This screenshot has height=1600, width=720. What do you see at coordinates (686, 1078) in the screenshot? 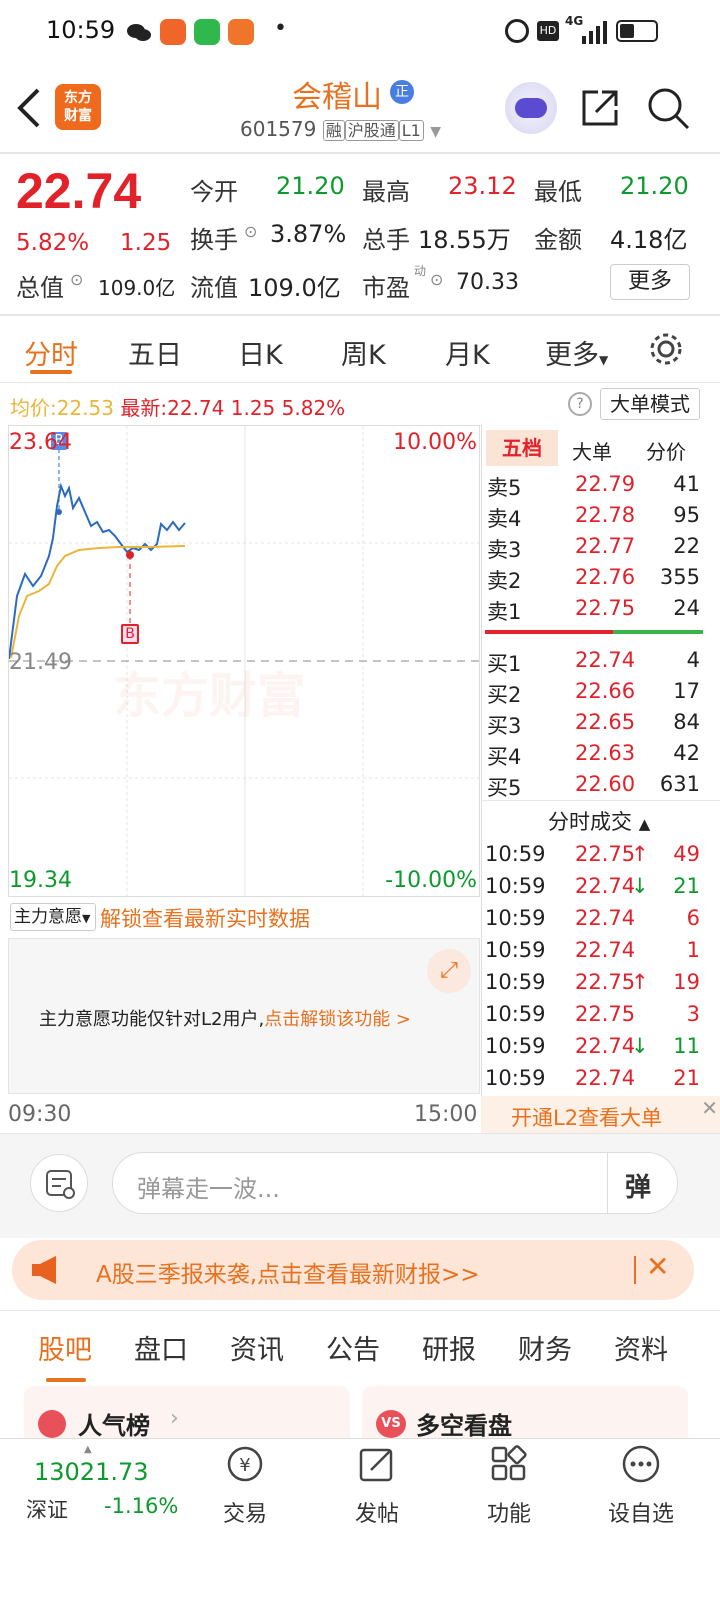
I see `tick-volume: 21` at bounding box center [686, 1078].